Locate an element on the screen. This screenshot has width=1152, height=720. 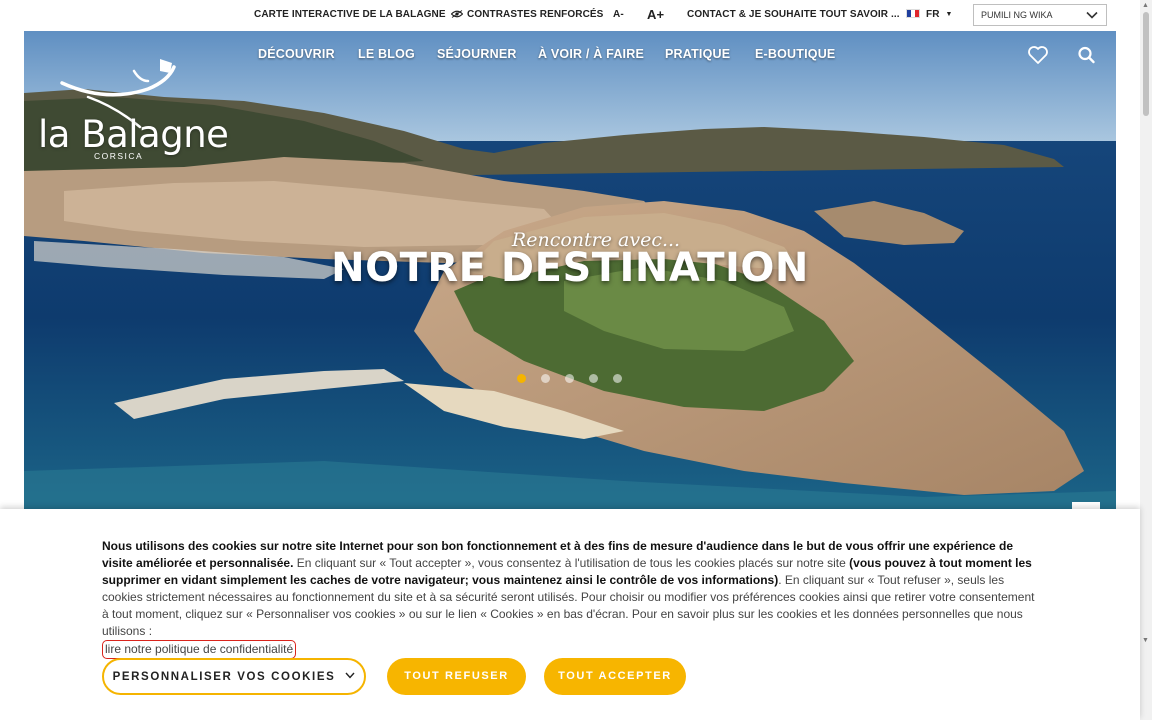
scroll-to-top-button is located at coordinates (1086, 505).